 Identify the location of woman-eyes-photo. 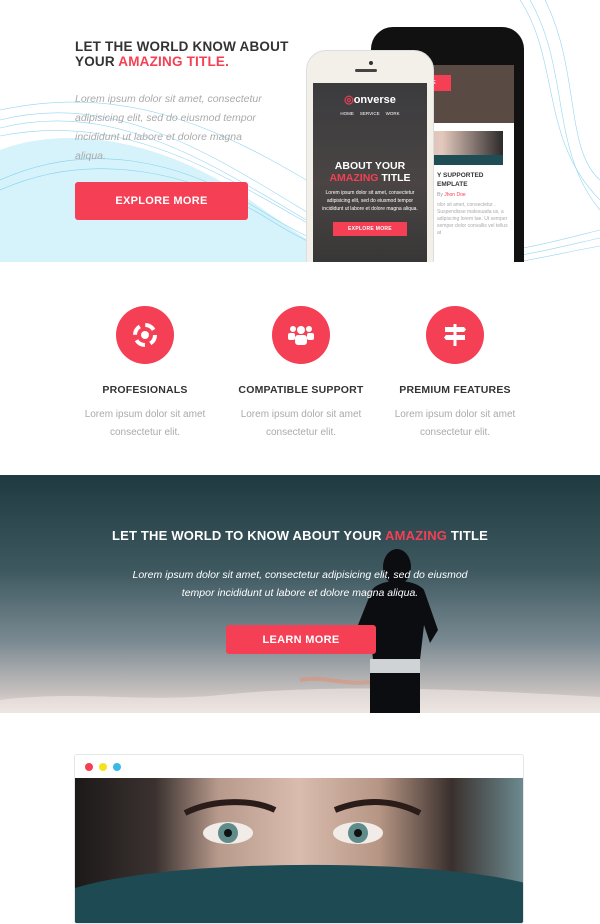
(299, 850).